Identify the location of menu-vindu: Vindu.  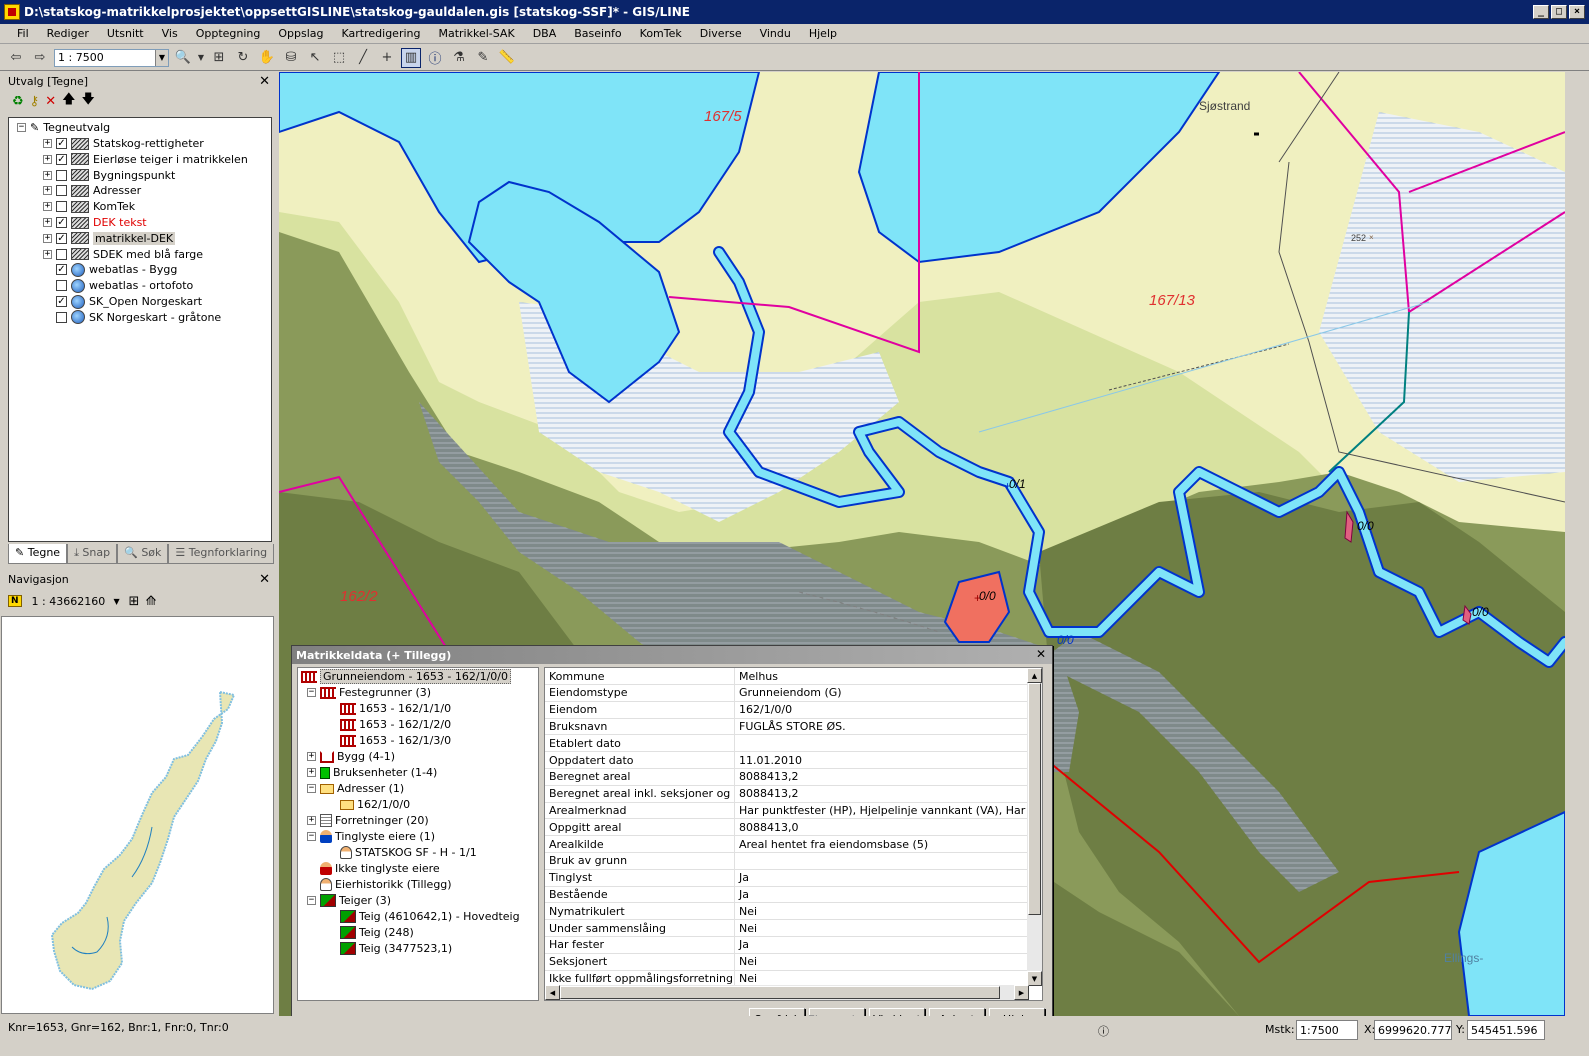
(775, 33).